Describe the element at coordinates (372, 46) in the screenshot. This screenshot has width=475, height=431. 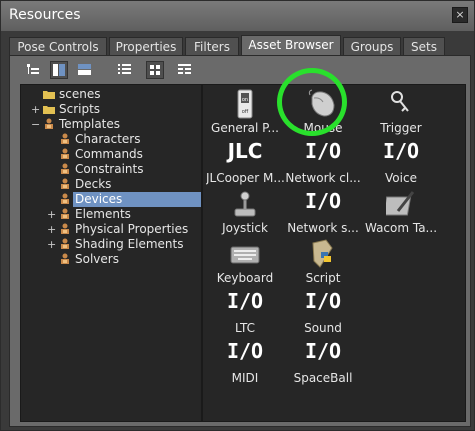
I see `tab-groups: Groups` at that location.